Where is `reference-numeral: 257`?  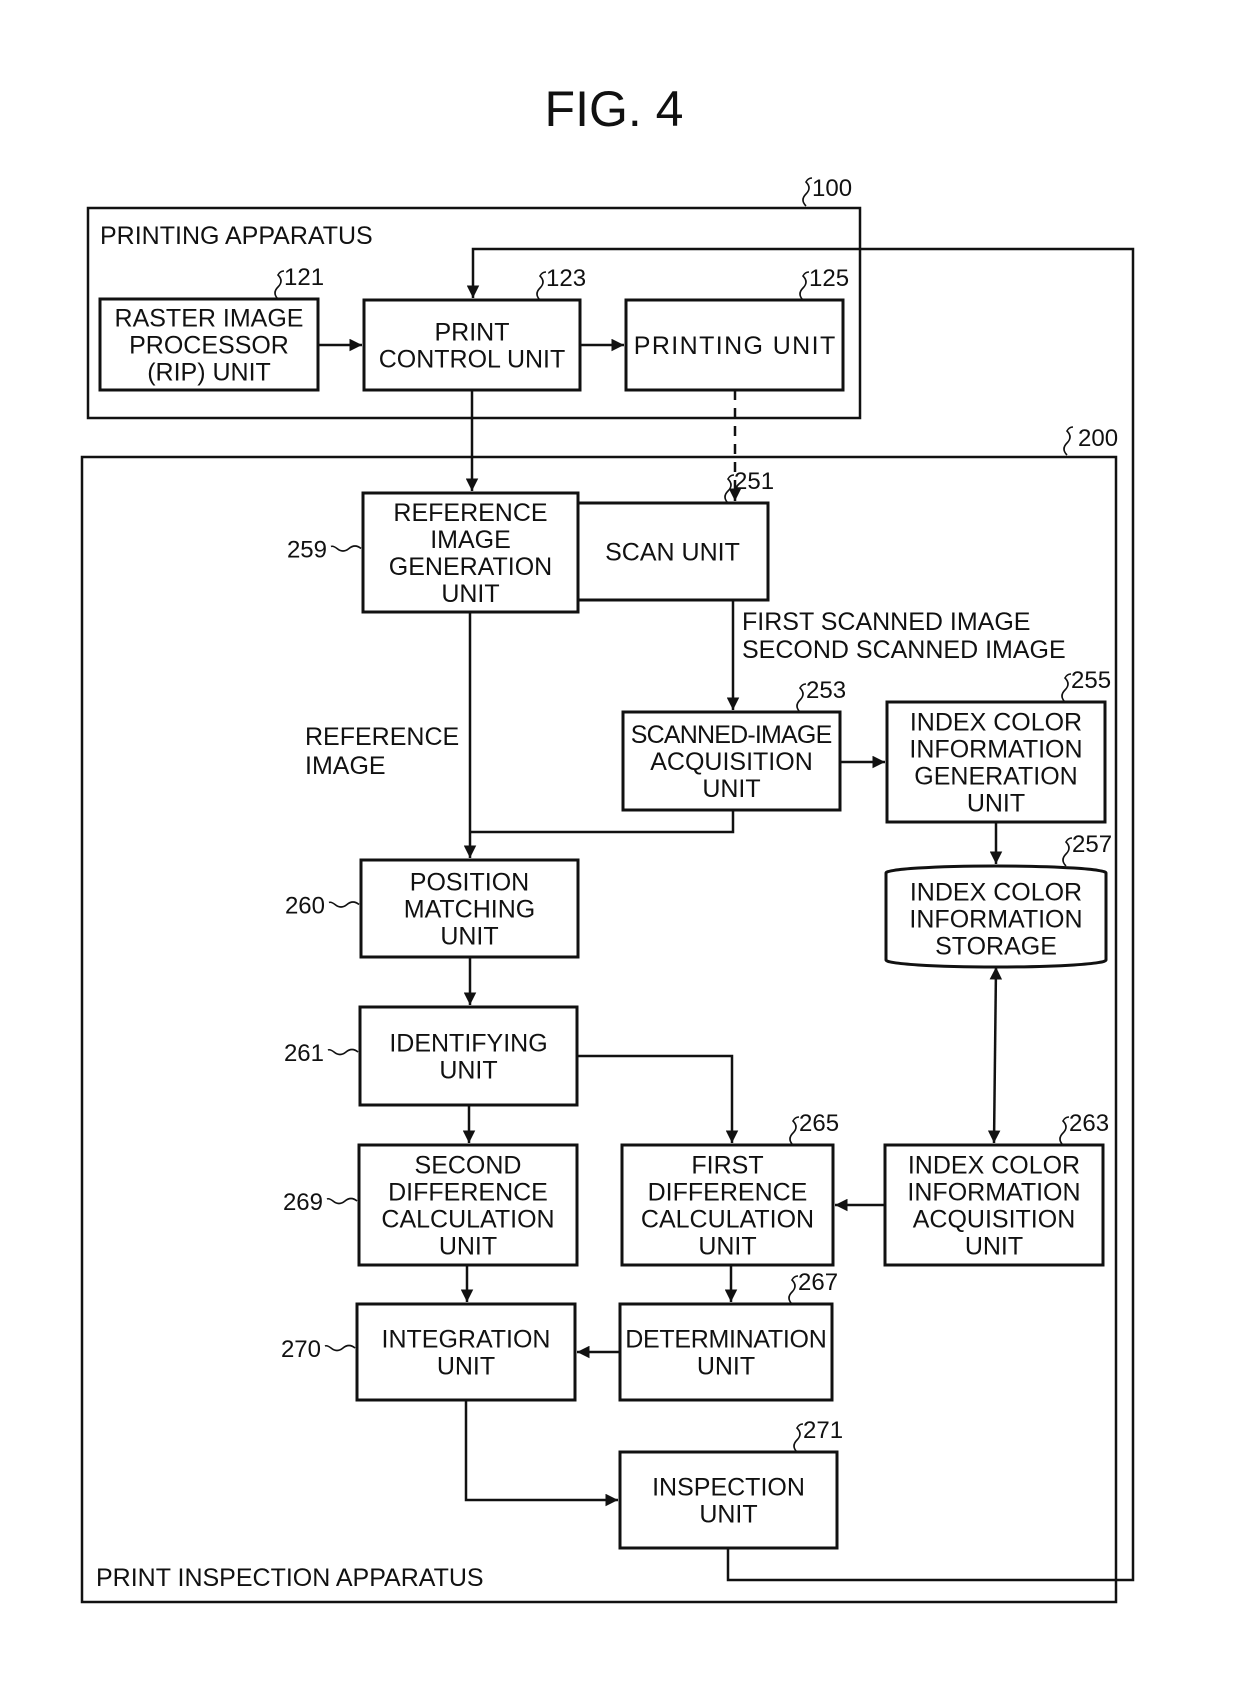
reference-numeral: 257 is located at coordinates (1092, 844).